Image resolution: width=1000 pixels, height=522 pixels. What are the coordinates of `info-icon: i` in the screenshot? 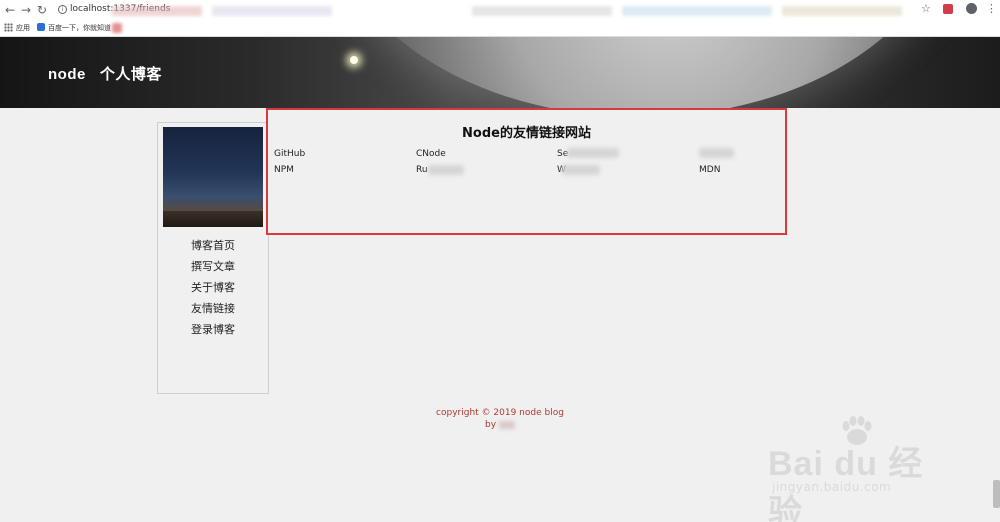 It's located at (62, 9).